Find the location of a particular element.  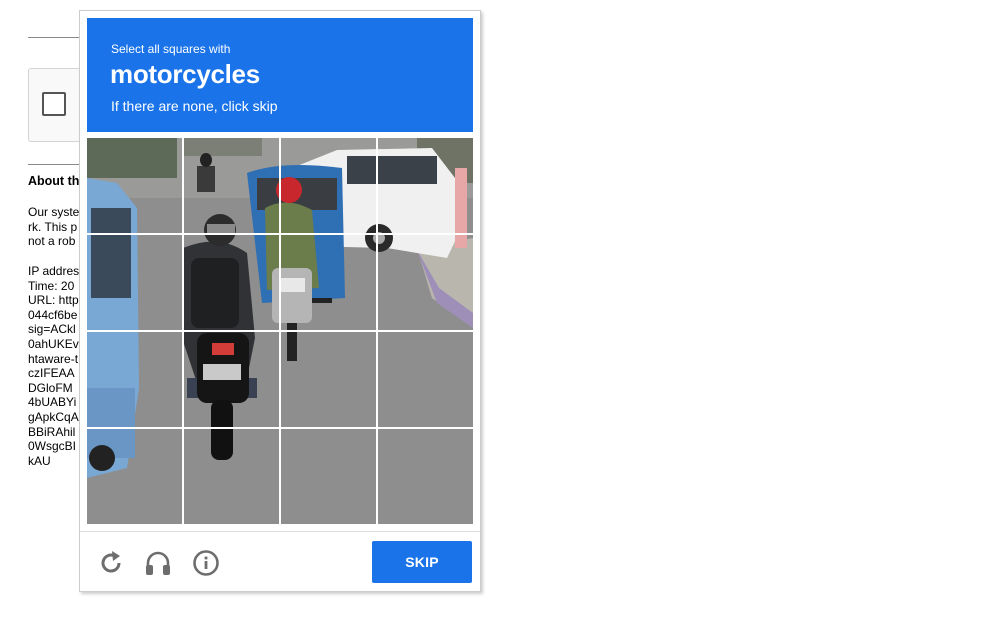

skip-hint-text: If there are none, click skip is located at coordinates (194, 106).